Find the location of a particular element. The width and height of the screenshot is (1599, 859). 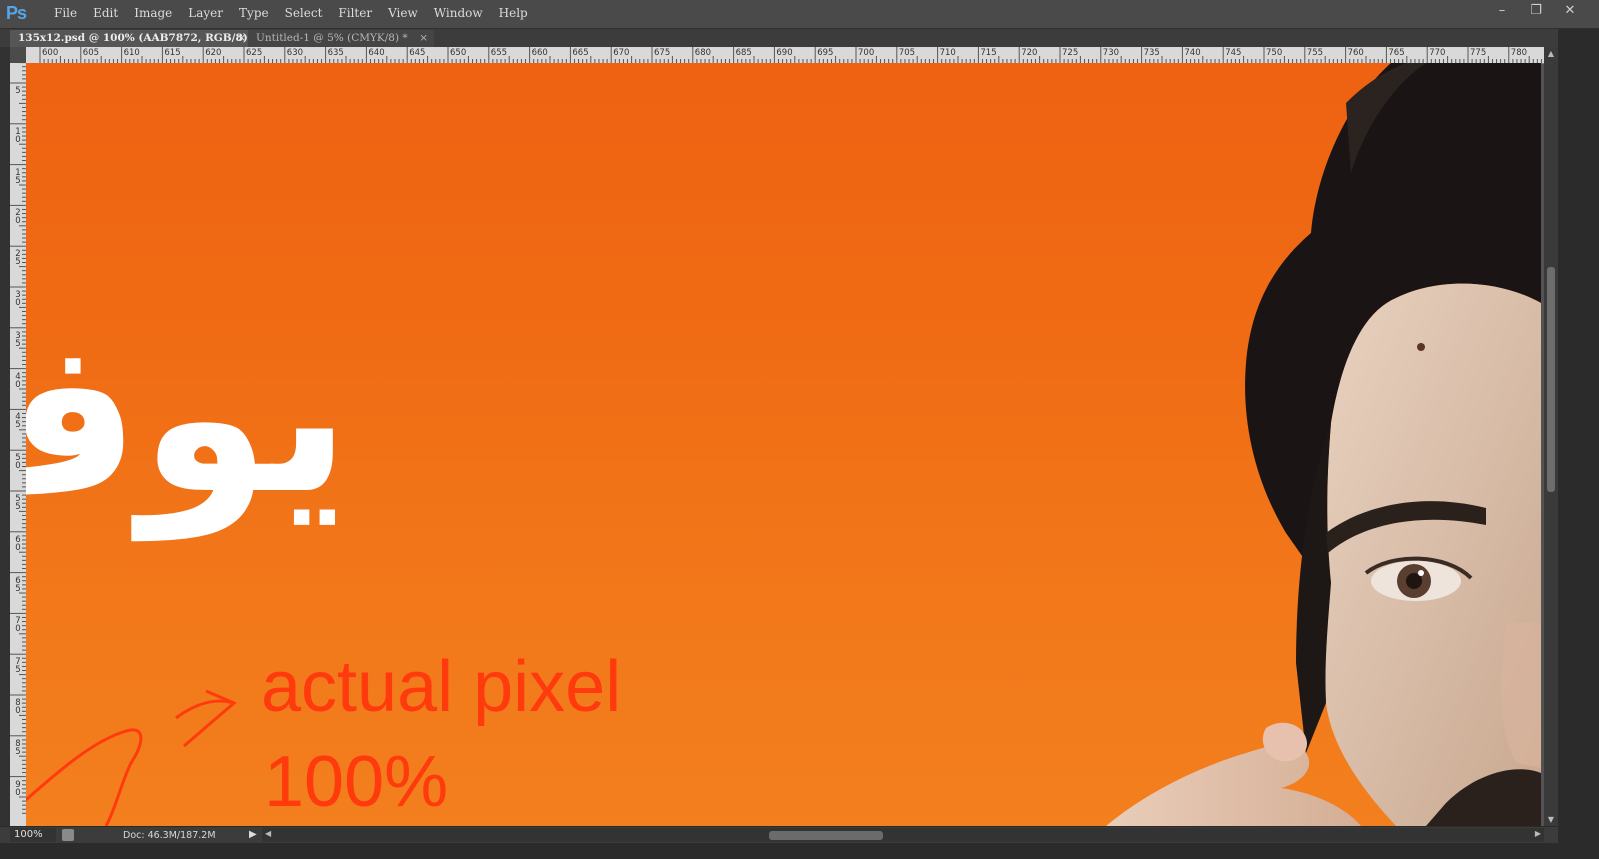

ruler-tick-label: 600 is located at coordinates (50, 53).